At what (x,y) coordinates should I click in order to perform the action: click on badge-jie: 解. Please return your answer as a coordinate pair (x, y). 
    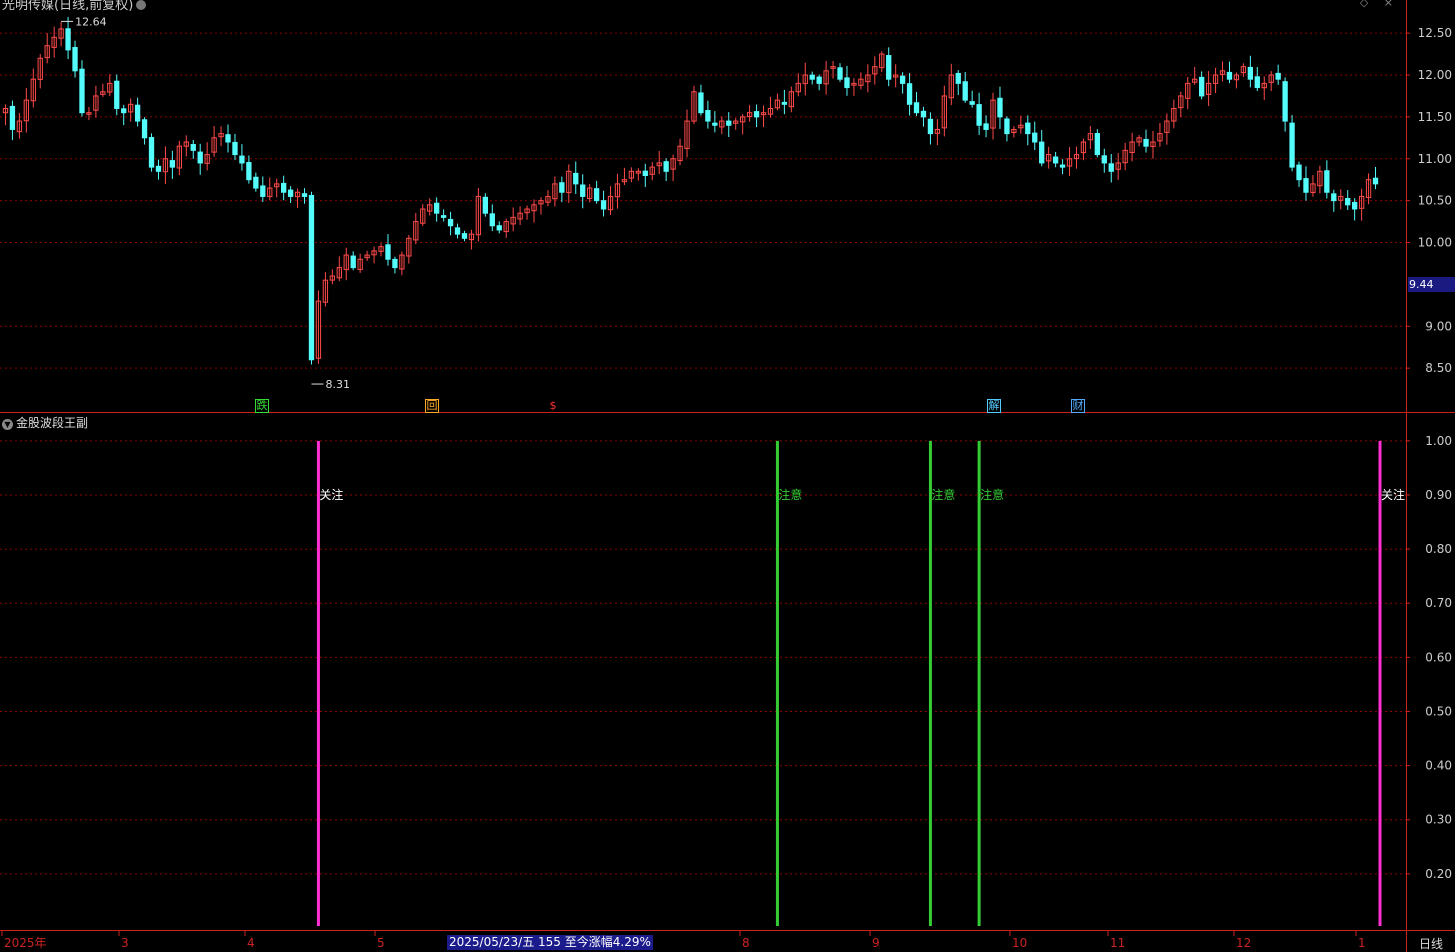
    Looking at the image, I should click on (994, 406).